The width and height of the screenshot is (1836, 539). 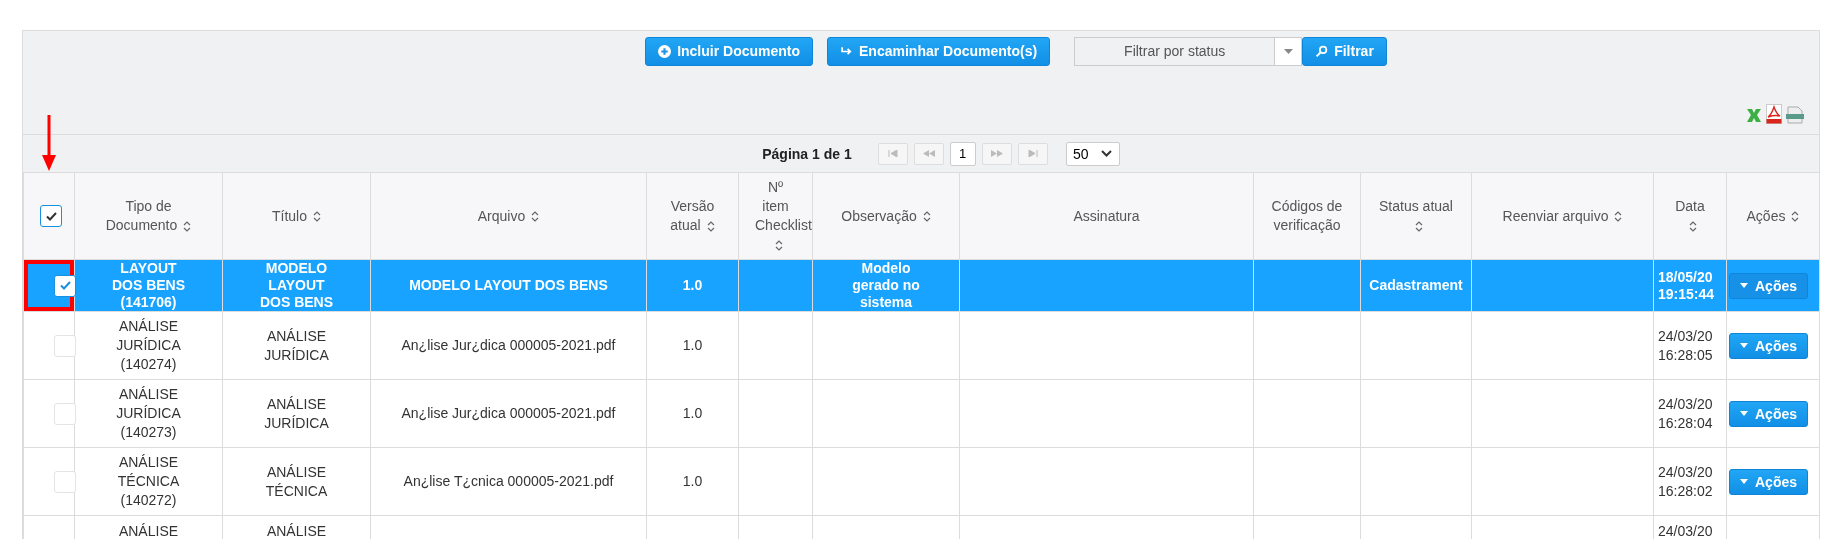 What do you see at coordinates (1416, 216) in the screenshot?
I see `column-header: Status atual` at bounding box center [1416, 216].